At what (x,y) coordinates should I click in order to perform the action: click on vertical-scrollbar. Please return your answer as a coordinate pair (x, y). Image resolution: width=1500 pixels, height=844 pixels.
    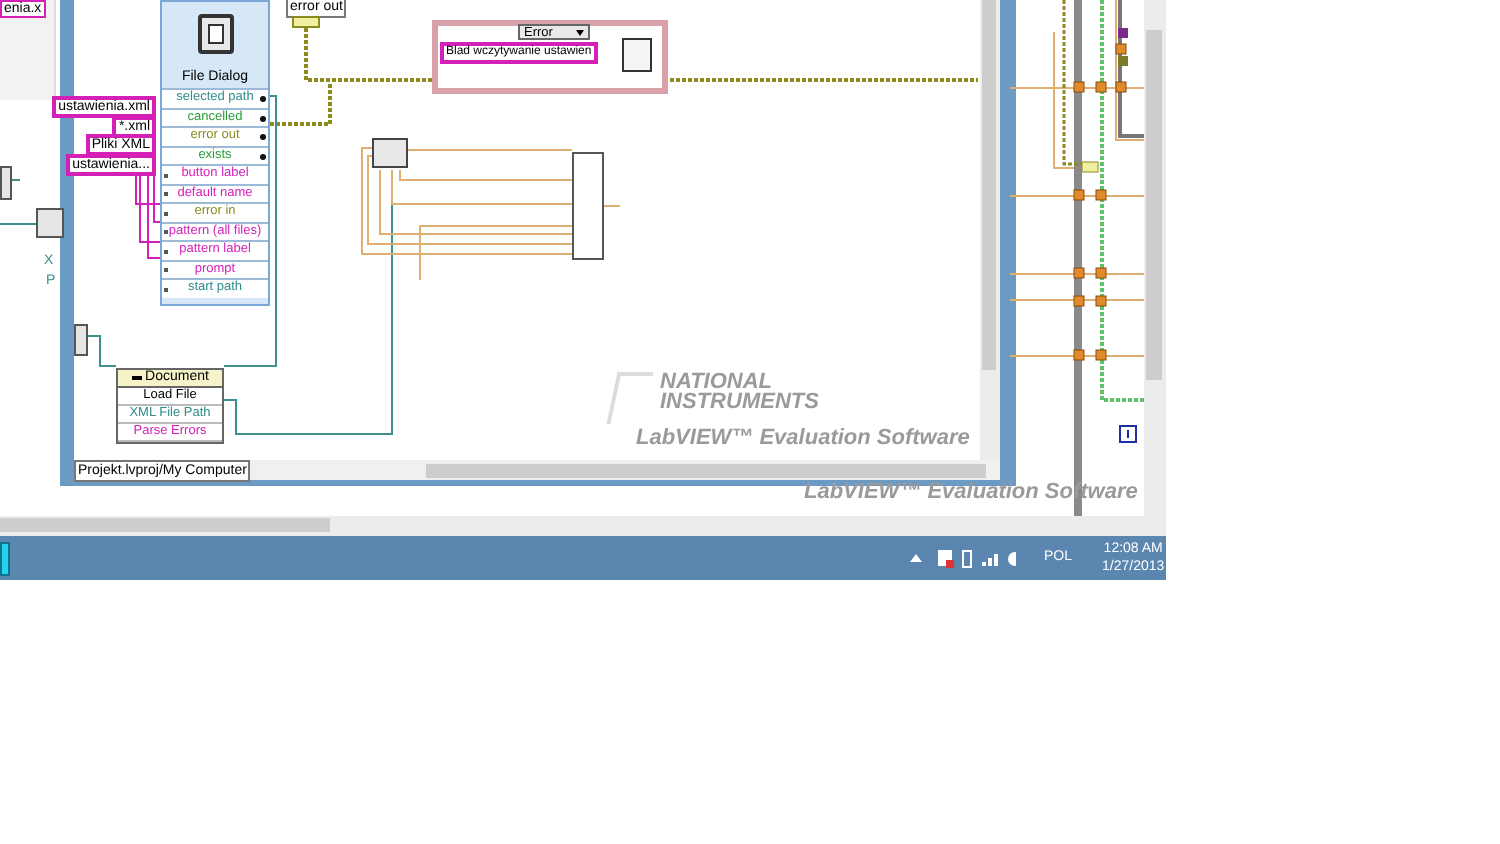
    Looking at the image, I should click on (990, 230).